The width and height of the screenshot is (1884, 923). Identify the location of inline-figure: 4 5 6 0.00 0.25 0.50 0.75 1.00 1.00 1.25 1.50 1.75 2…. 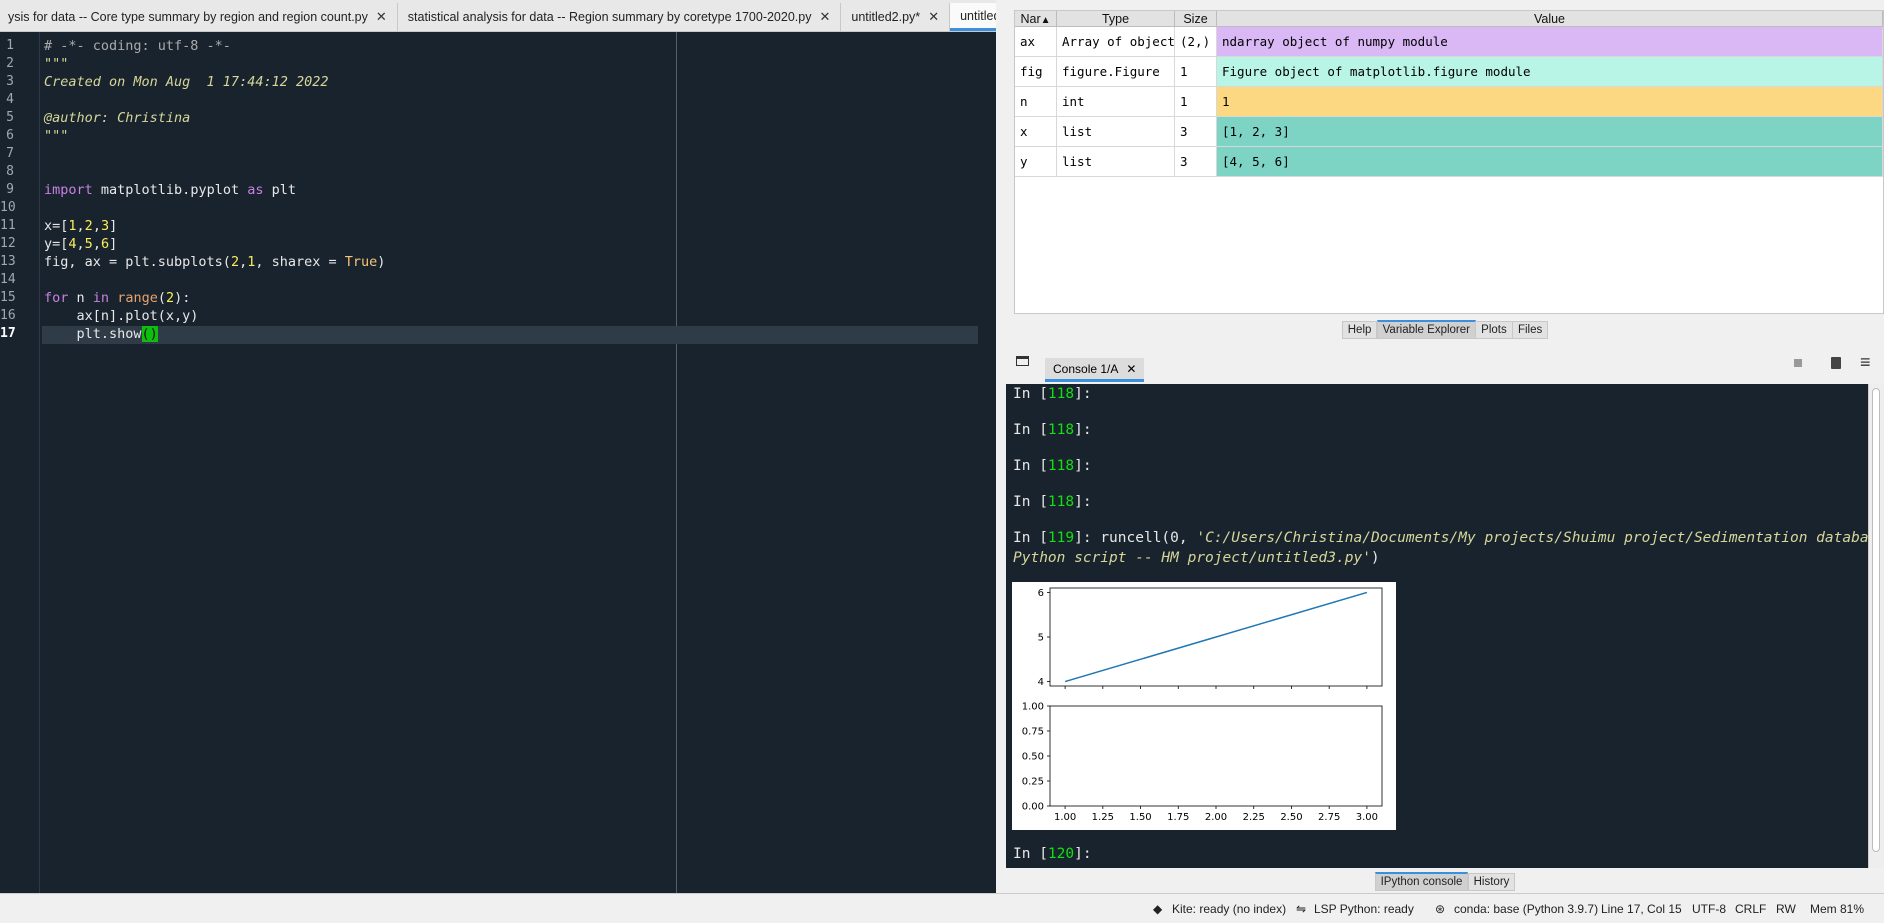
(1204, 706).